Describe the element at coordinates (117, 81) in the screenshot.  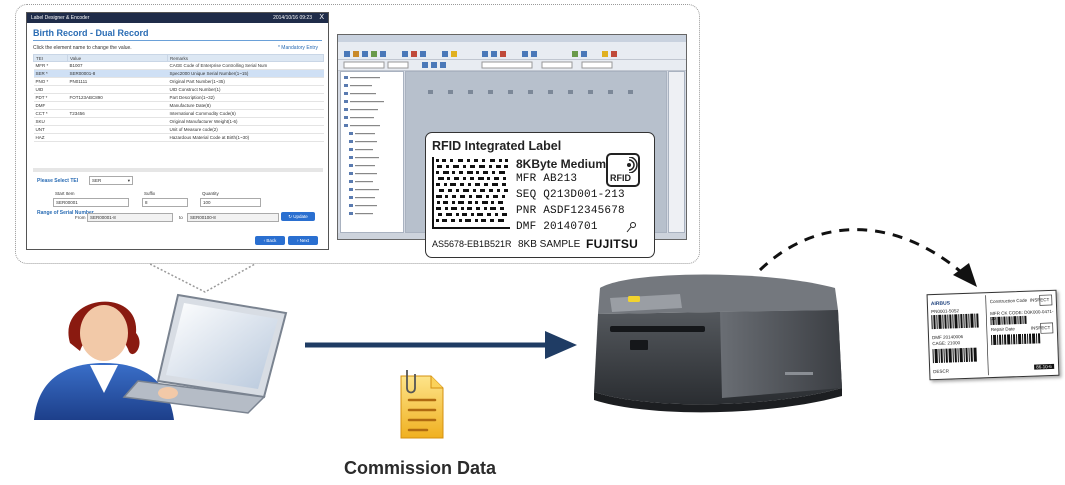
I see `value-cell: PN01111` at that location.